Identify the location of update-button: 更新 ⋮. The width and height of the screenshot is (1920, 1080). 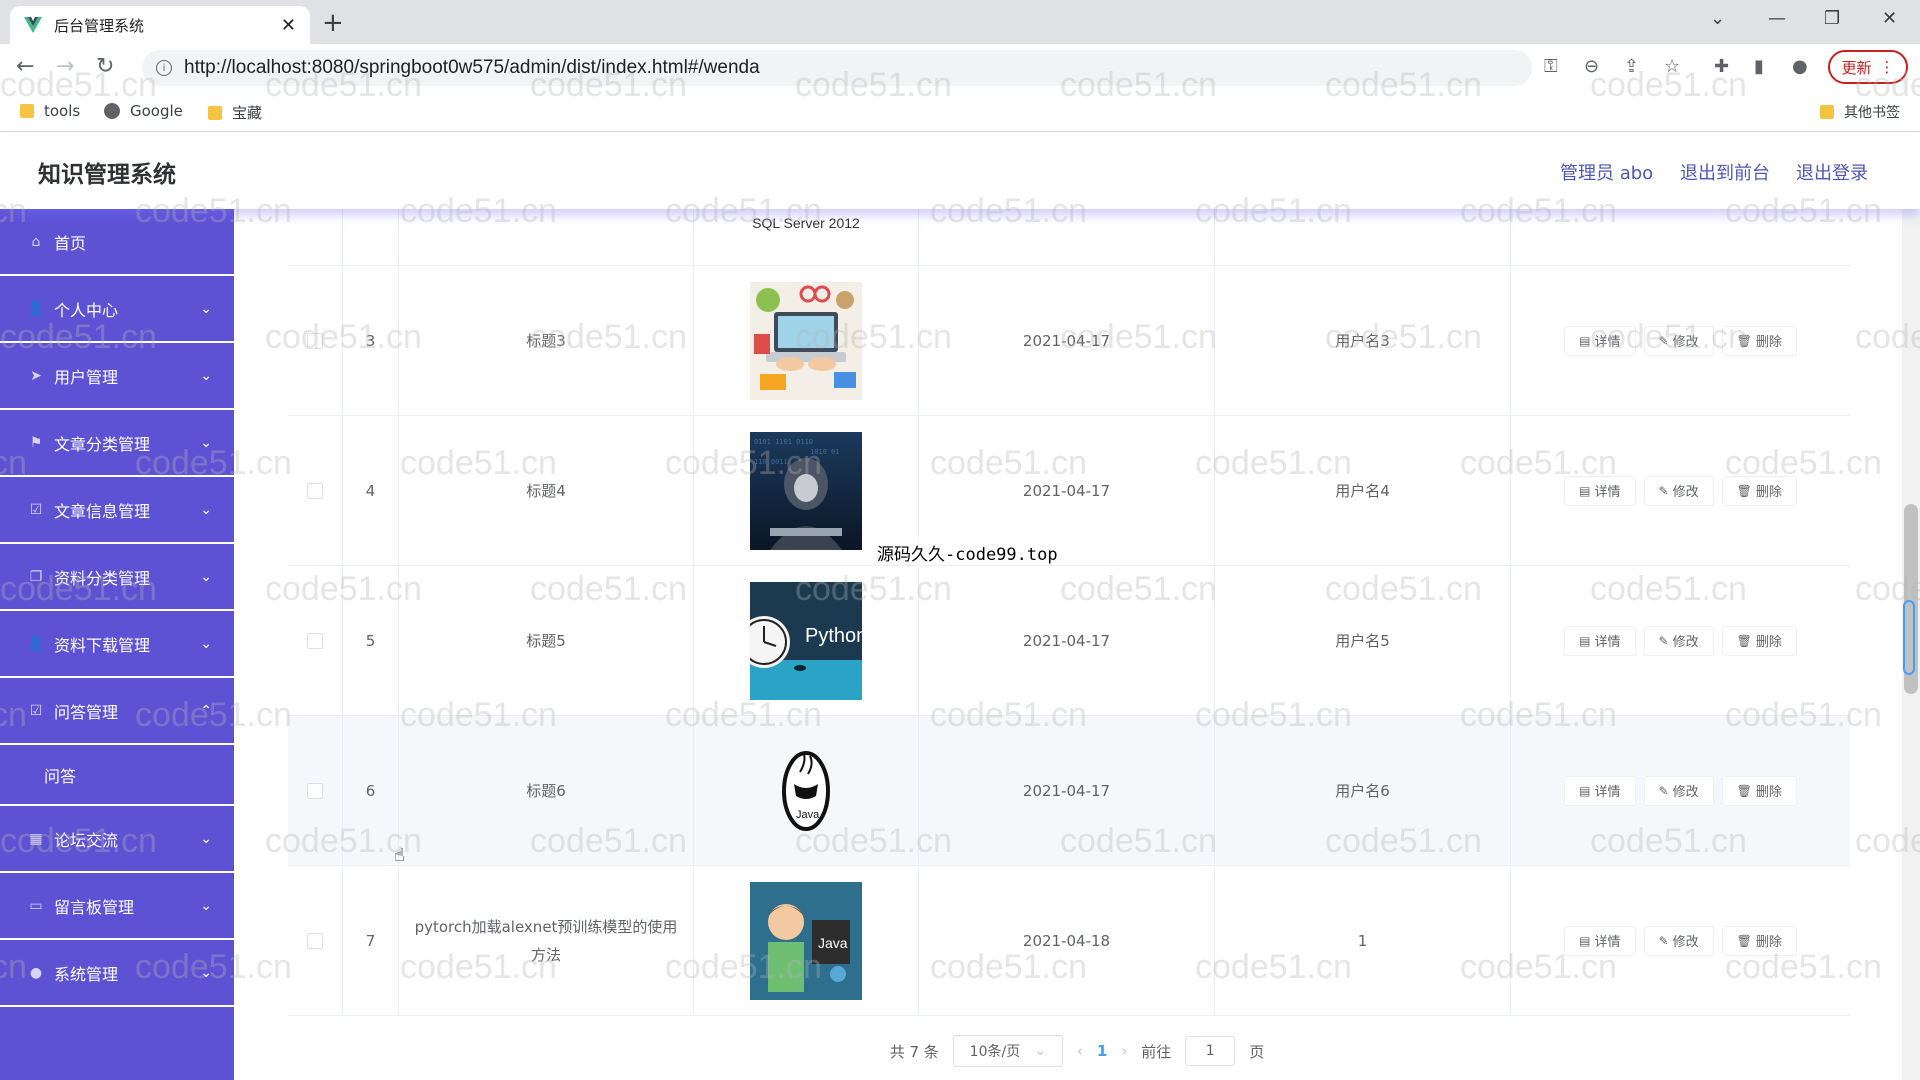
(1868, 67).